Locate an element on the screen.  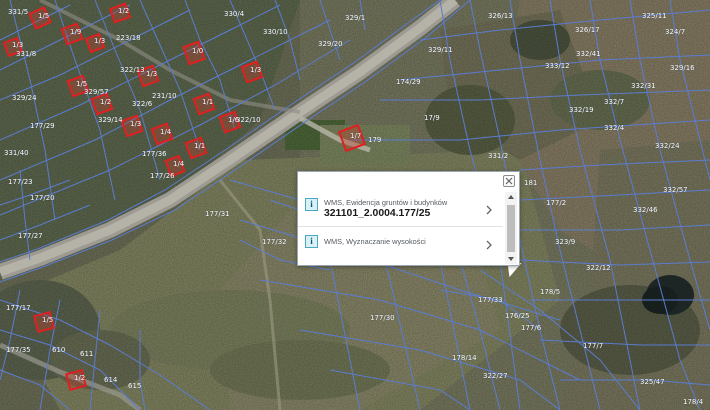
parcel-number-label: 329/24 is located at coordinates (24, 98).